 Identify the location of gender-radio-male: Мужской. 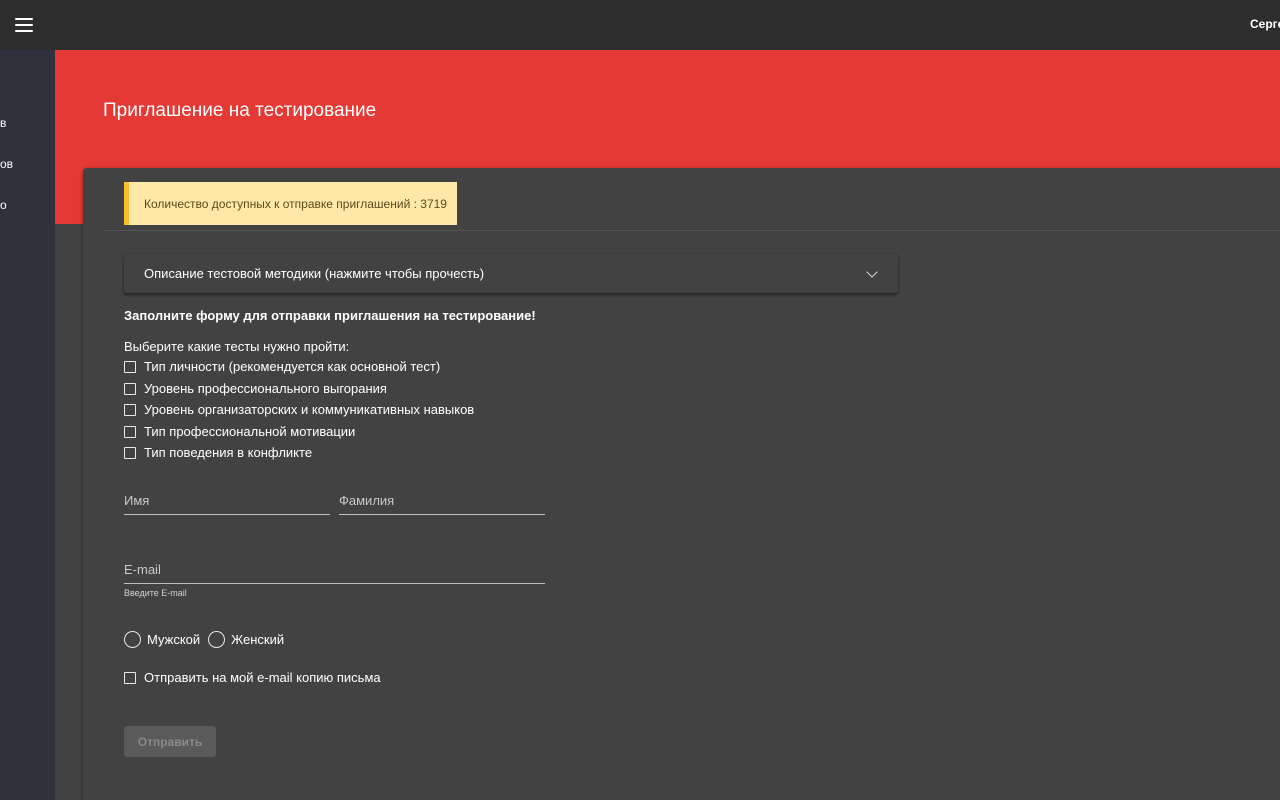
(162, 639).